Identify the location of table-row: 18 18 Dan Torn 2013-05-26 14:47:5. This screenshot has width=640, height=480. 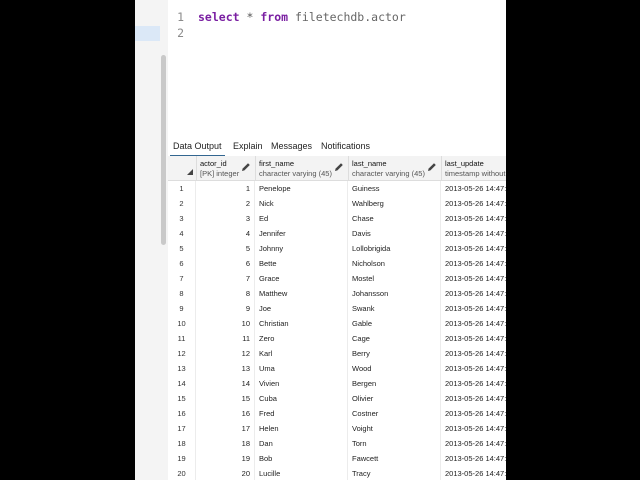
(337, 444).